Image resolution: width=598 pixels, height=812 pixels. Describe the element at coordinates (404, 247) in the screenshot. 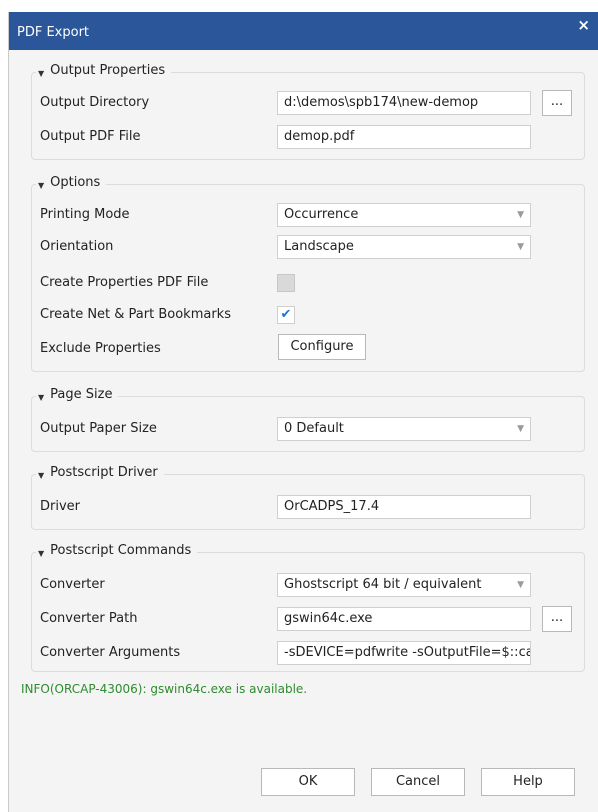

I see `orientation-select: Landscape ▼` at that location.